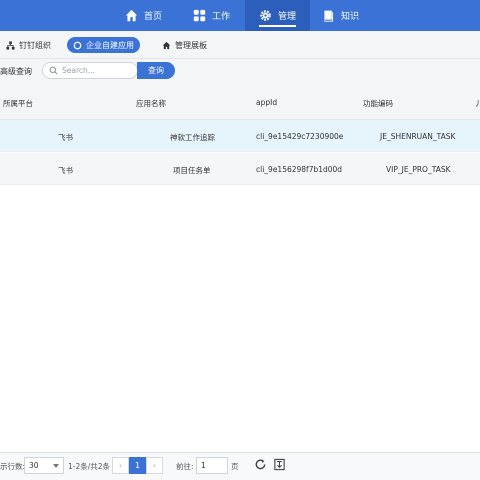 This screenshot has width=480, height=480. What do you see at coordinates (192, 170) in the screenshot?
I see `cell-app-name: 项目任务单` at bounding box center [192, 170].